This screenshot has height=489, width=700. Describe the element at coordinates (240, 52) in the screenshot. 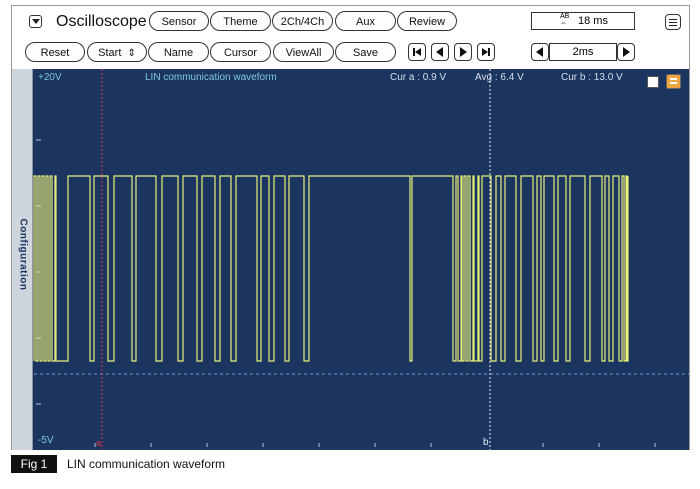

I see `cursor-button: Cursor` at that location.